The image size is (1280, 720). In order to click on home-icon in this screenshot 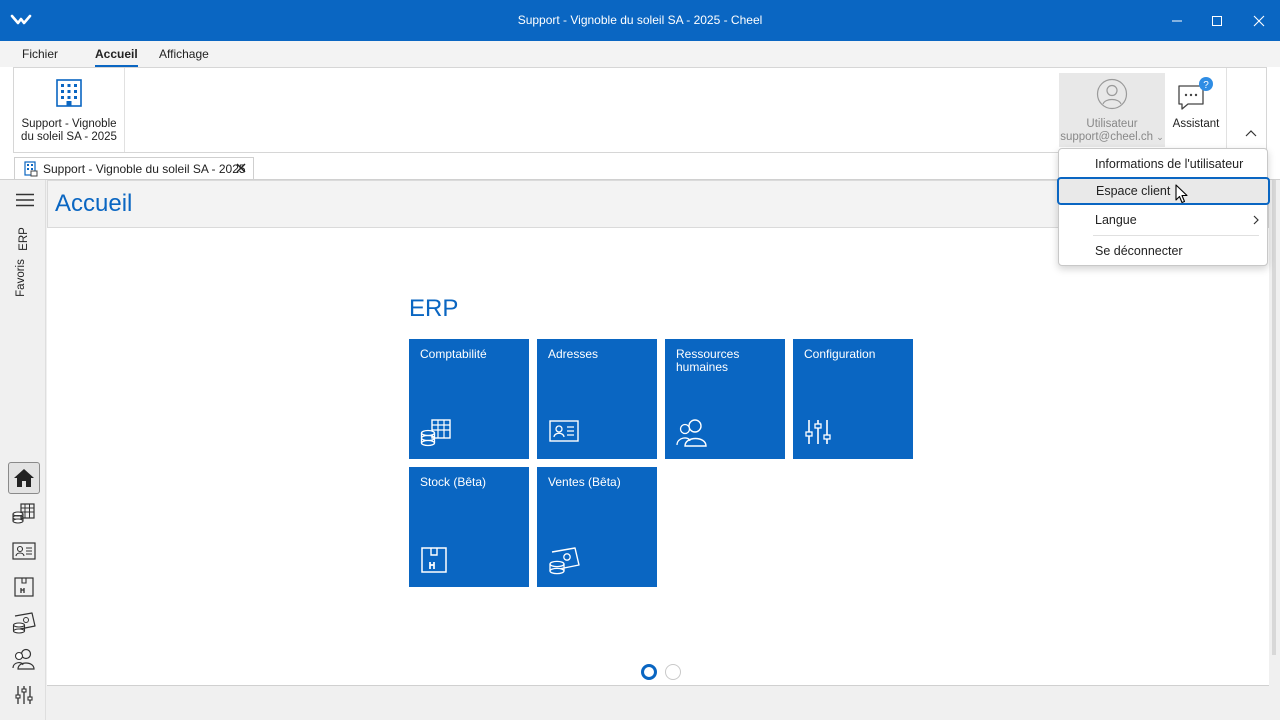, I will do `click(24, 478)`.